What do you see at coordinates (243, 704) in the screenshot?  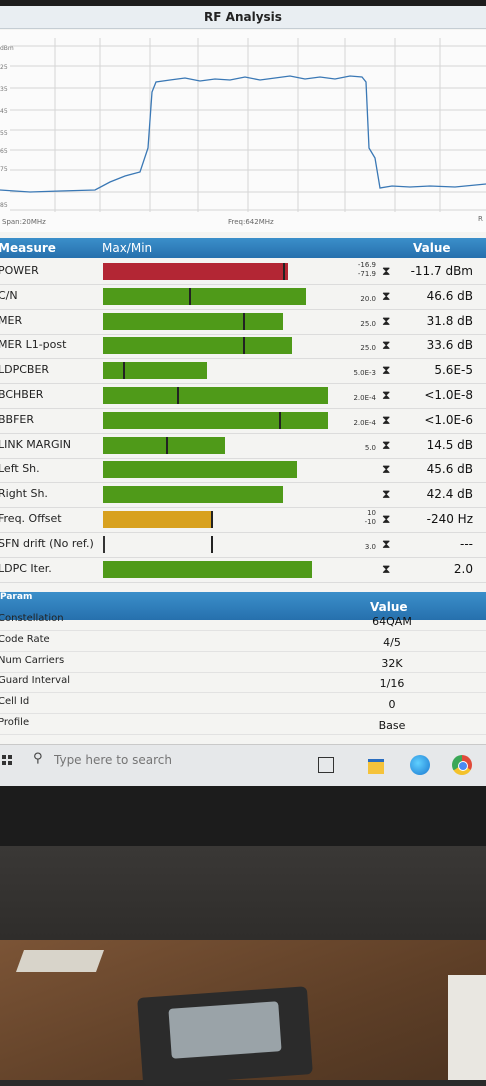 I see `param-row: Cell Id 0` at bounding box center [243, 704].